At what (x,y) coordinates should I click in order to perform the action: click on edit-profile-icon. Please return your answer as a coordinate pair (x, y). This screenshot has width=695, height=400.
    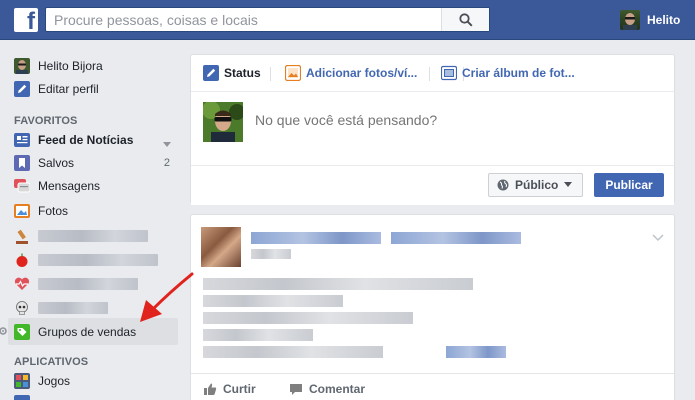
    Looking at the image, I should click on (22, 89).